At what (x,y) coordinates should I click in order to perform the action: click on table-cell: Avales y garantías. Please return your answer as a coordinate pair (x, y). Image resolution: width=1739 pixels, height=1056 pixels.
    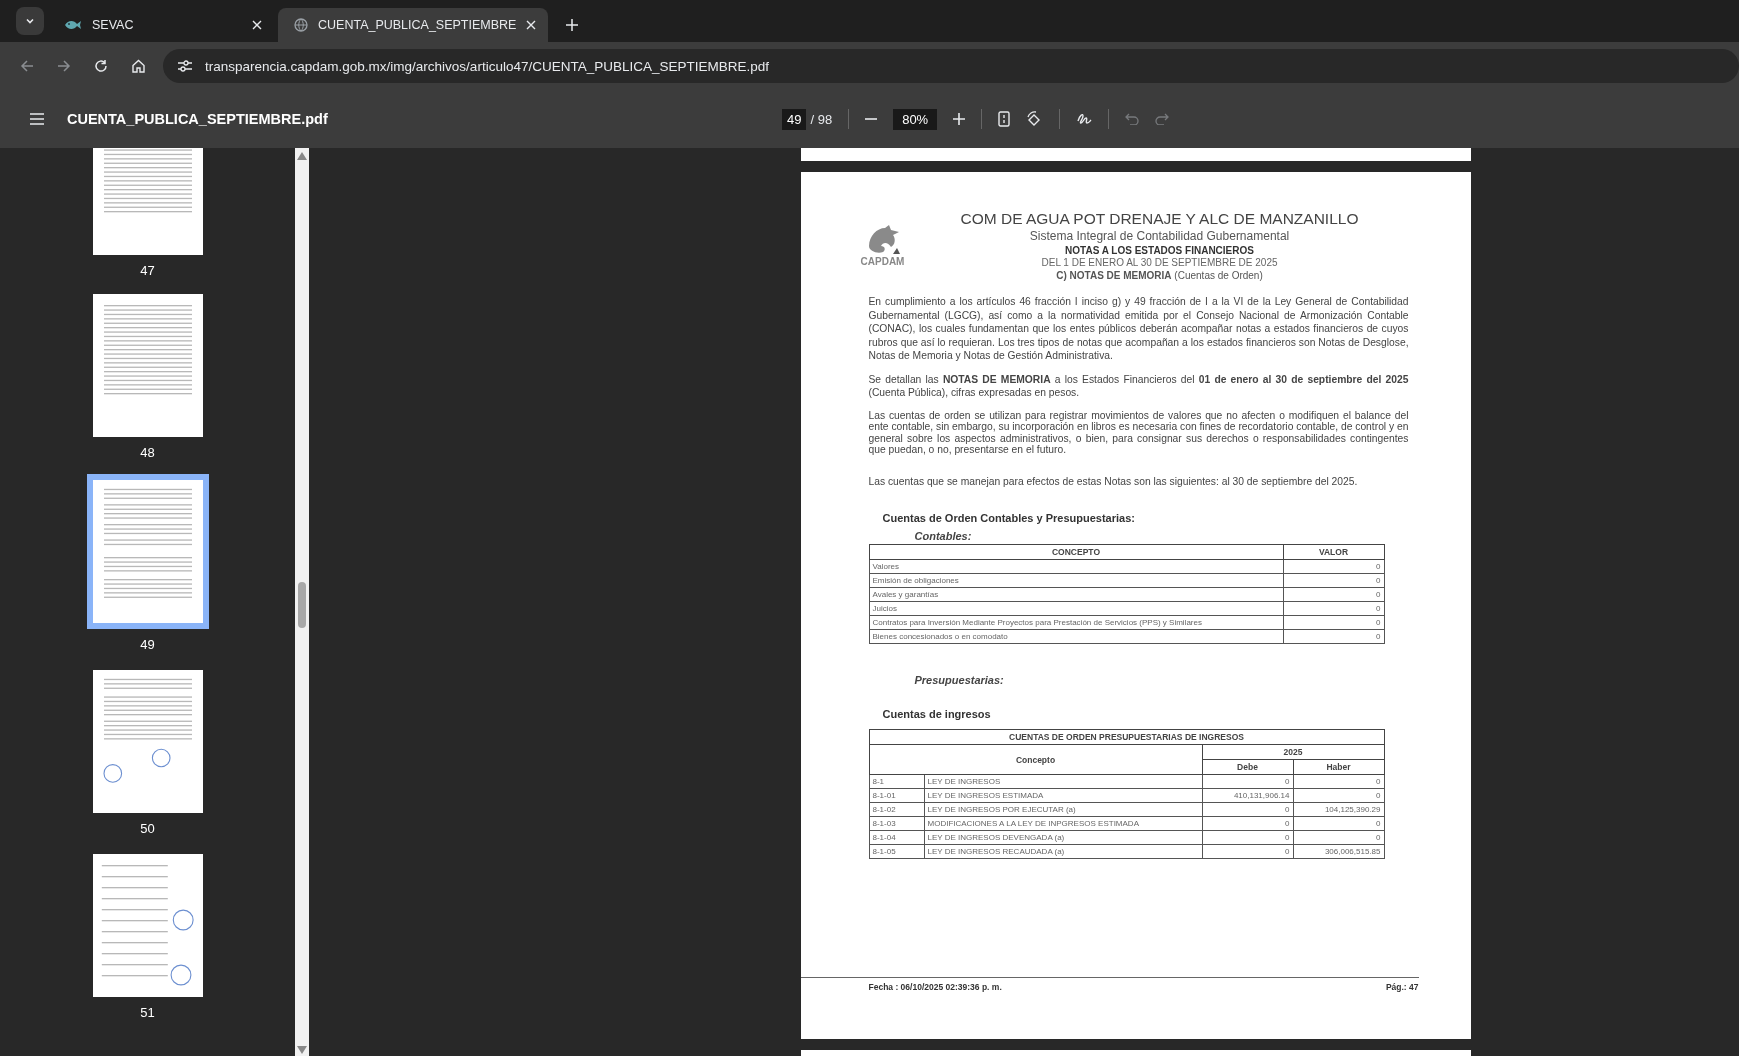
    Looking at the image, I should click on (1076, 594).